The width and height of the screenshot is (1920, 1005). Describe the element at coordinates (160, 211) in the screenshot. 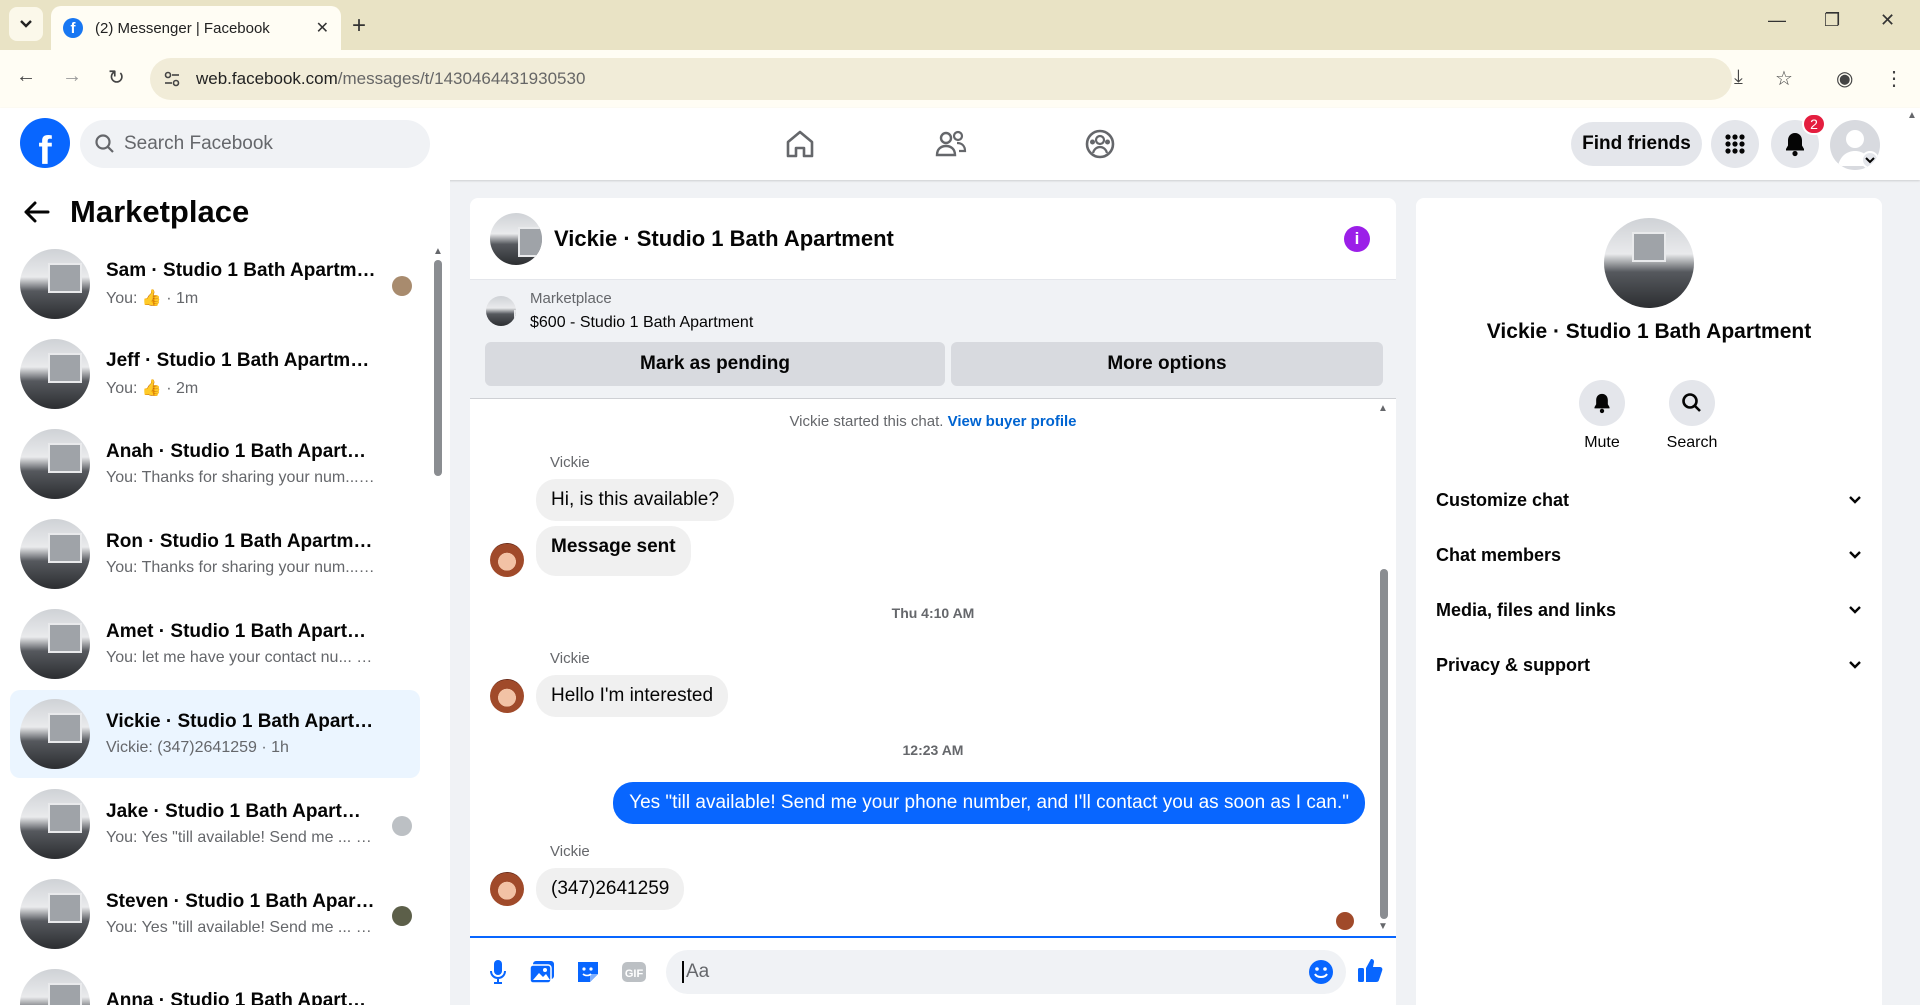

I see `sidebar-title: Marketplace` at that location.